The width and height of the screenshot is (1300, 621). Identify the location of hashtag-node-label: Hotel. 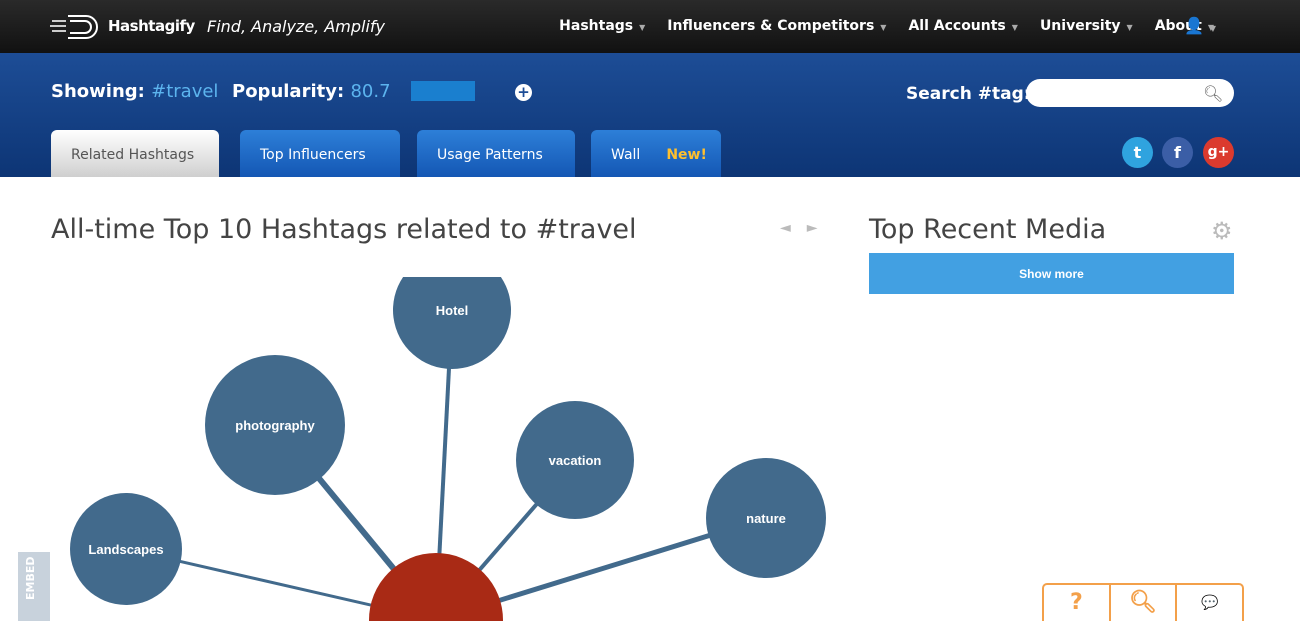
(452, 310).